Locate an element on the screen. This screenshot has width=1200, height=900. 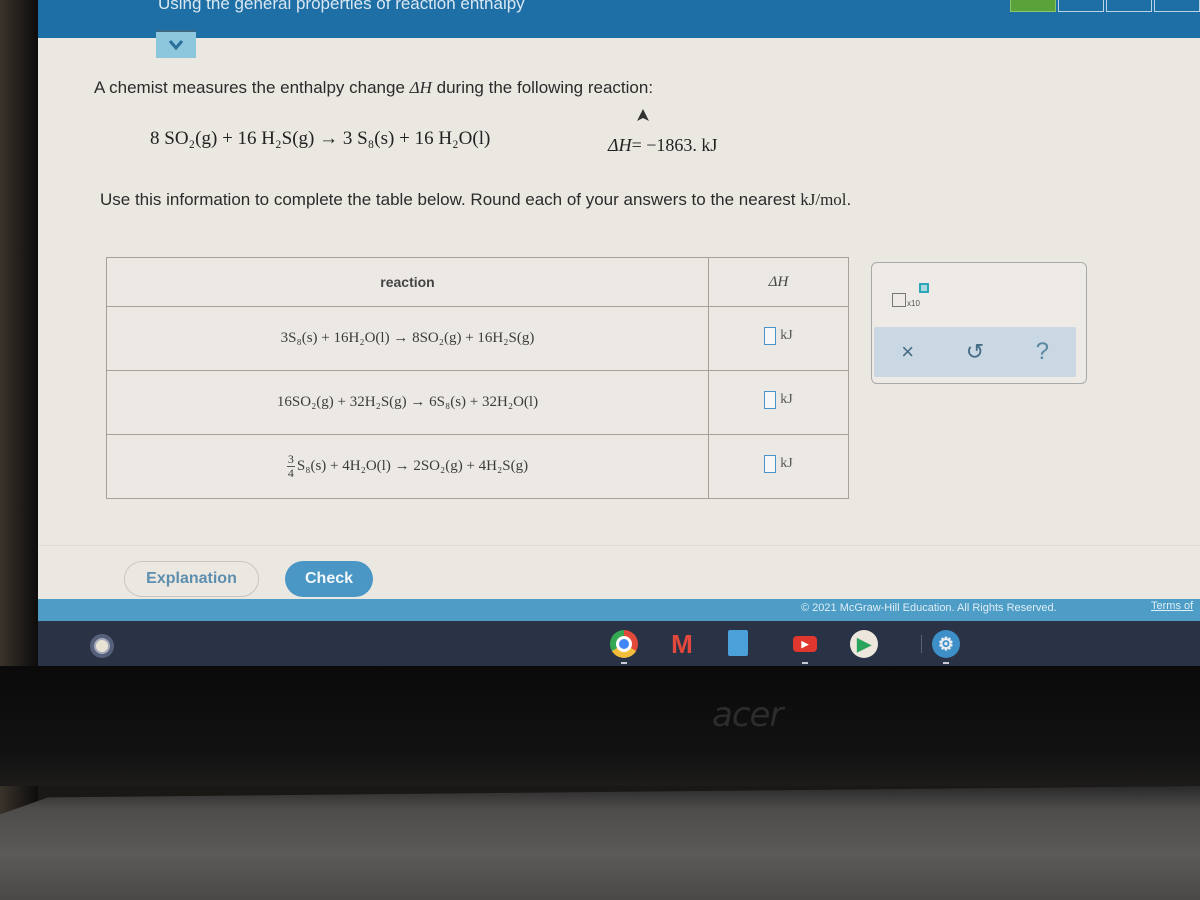
base-box-icon is located at coordinates (899, 300).